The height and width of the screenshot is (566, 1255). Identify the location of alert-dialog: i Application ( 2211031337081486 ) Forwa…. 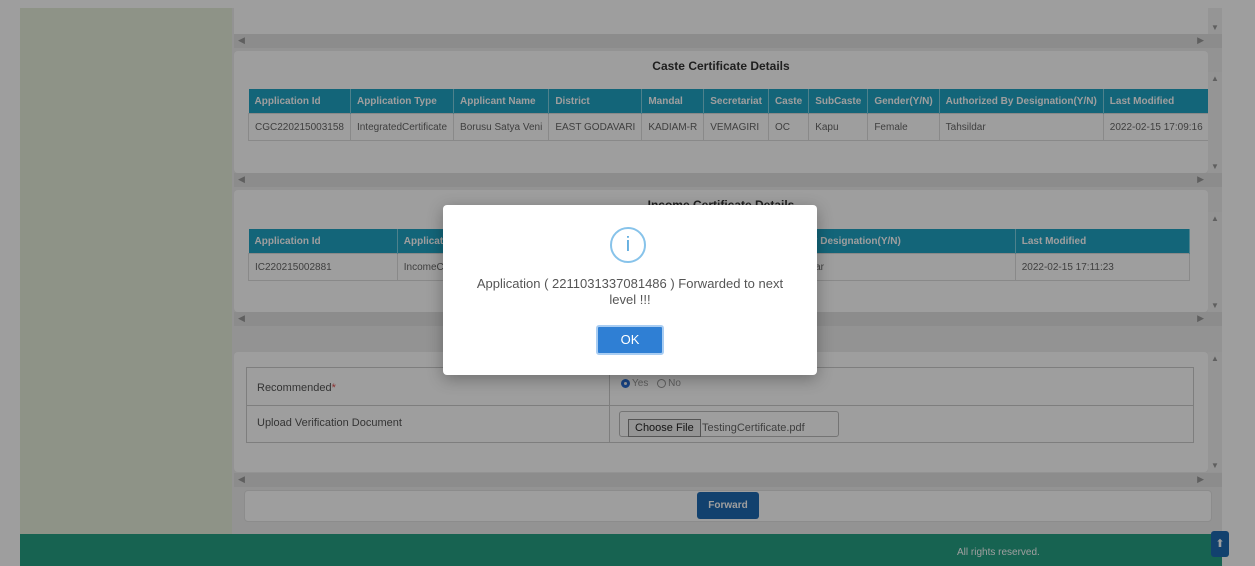
(630, 290).